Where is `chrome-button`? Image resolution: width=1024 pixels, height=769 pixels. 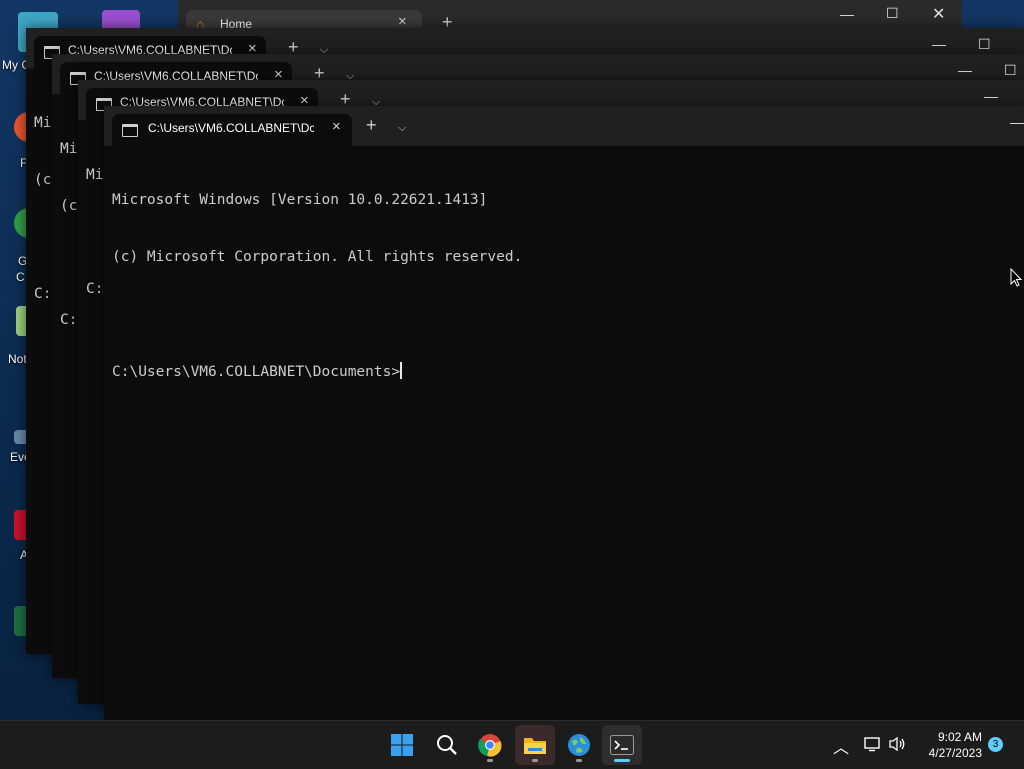 chrome-button is located at coordinates (490, 745).